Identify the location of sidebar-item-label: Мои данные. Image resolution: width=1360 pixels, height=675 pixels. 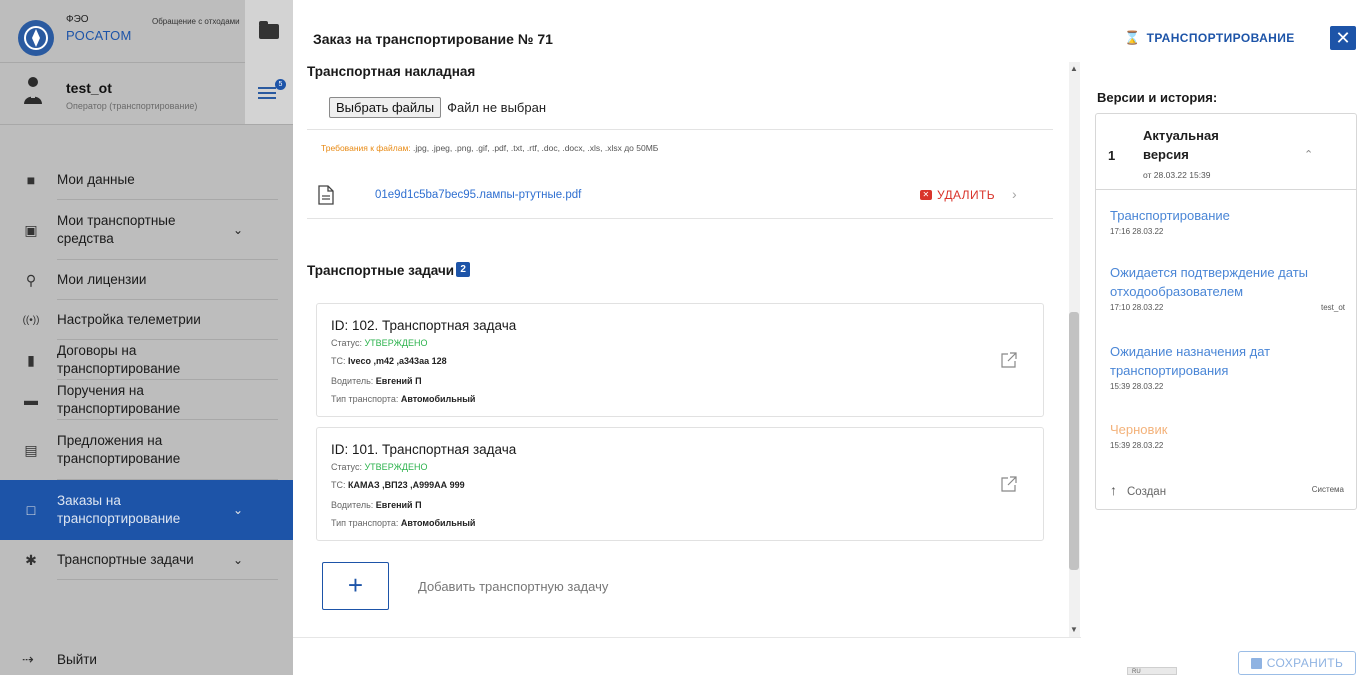
(96, 179).